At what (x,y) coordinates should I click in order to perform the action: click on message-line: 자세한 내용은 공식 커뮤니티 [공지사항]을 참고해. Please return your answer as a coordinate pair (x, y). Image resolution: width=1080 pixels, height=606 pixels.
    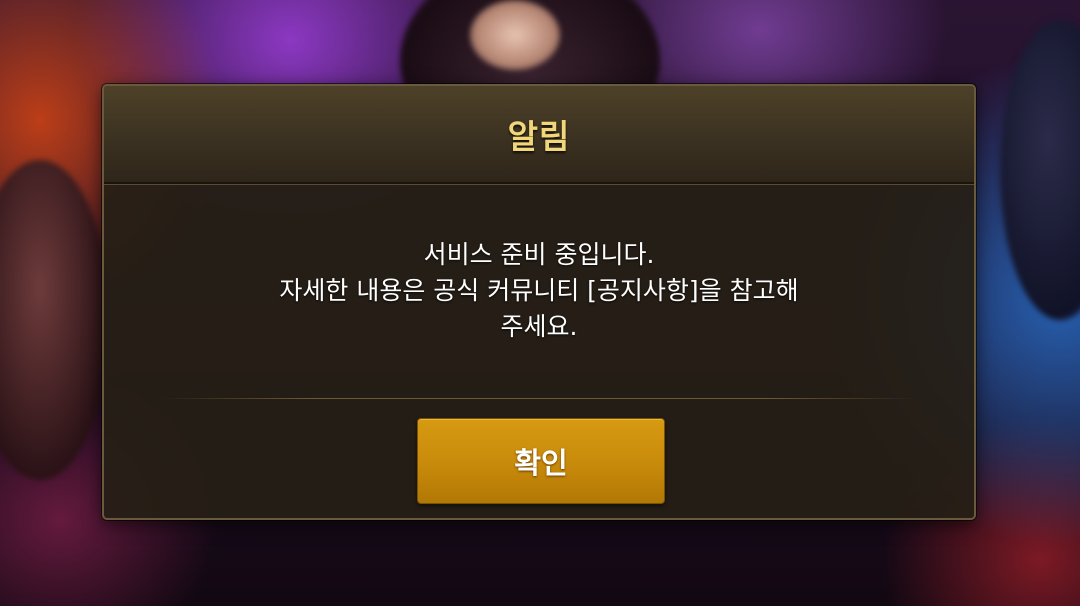
    Looking at the image, I should click on (539, 290).